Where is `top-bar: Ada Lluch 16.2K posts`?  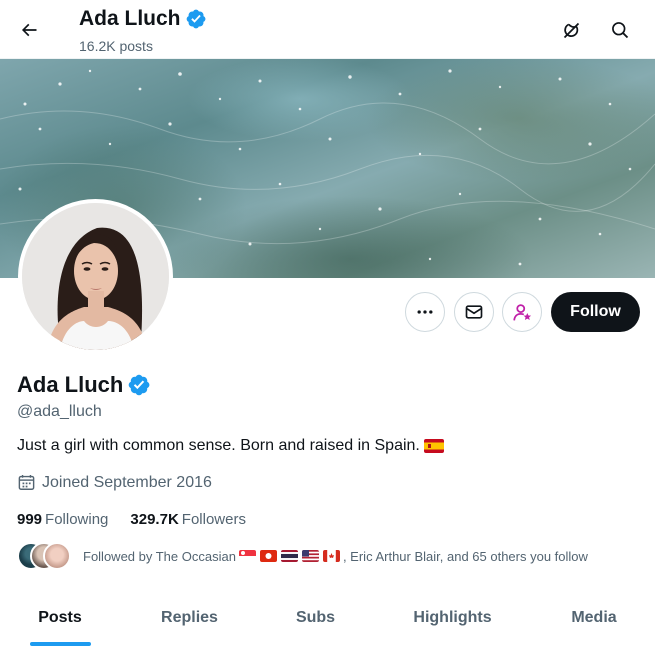
top-bar: Ada Lluch 16.2K posts is located at coordinates (327, 29).